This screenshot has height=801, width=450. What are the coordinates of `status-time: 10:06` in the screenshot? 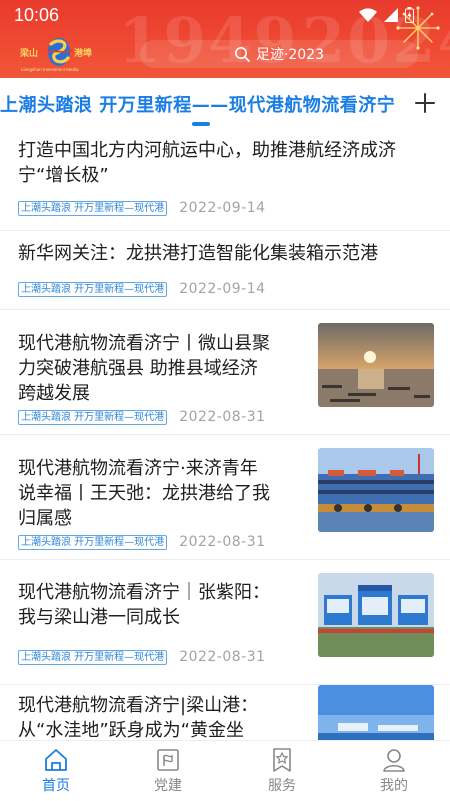 It's located at (37, 15).